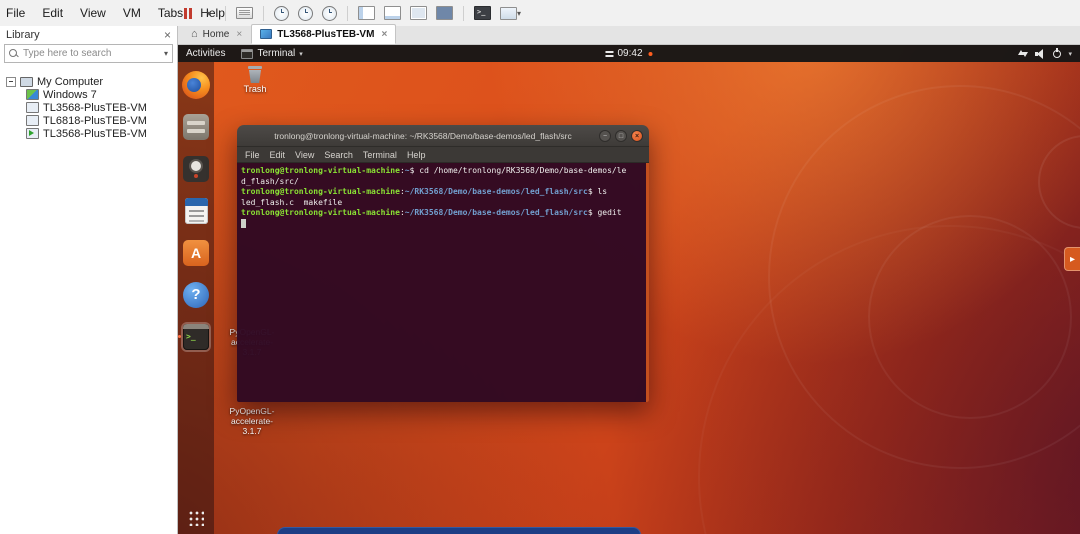 Image resolution: width=1080 pixels, height=534 pixels. I want to click on display-settings-button: ▾, so click(510, 13).